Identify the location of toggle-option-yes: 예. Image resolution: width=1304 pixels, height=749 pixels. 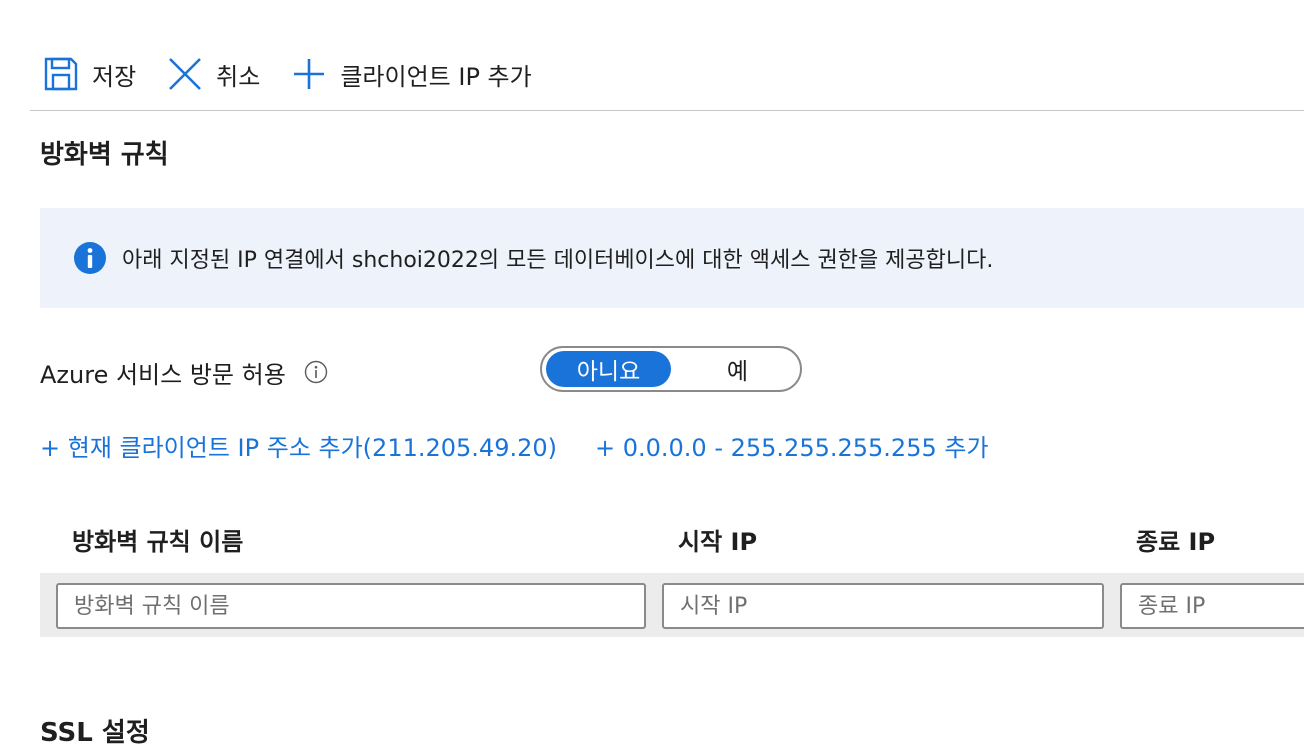
(737, 369).